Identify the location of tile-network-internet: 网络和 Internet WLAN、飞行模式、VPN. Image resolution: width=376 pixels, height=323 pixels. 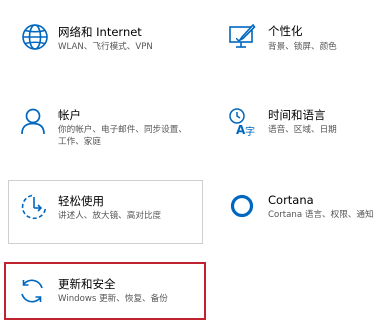
(108, 40).